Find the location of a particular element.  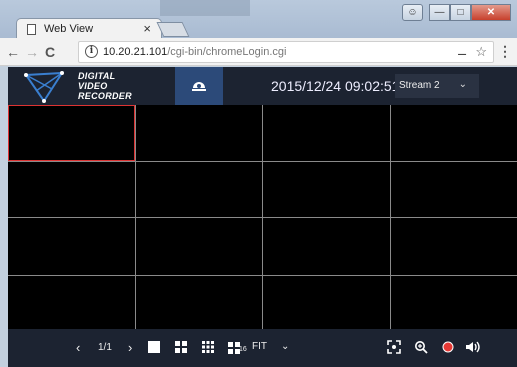

logo-line-2: VIDEO is located at coordinates (93, 86).